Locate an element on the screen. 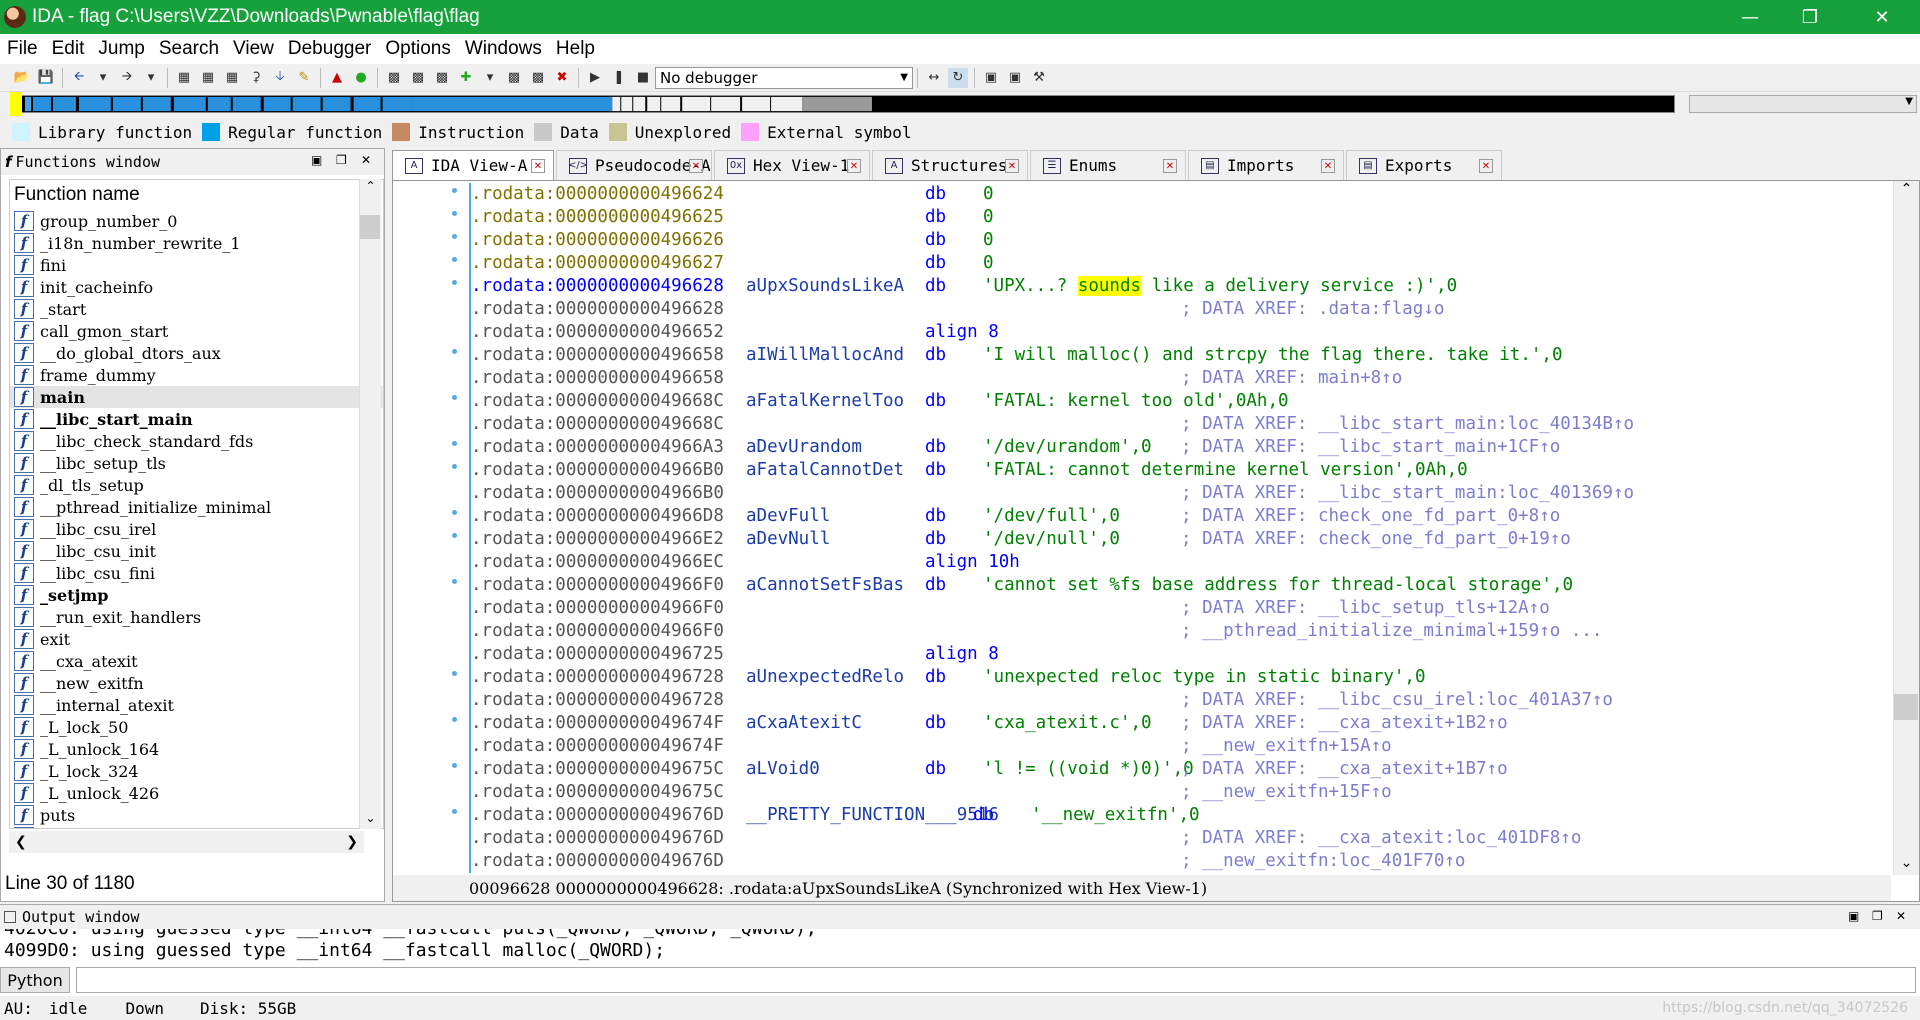 Image resolution: width=1920 pixels, height=1020 pixels. disasm-line: .rodata:0000000000496652 align 8 is located at coordinates (1180, 332).